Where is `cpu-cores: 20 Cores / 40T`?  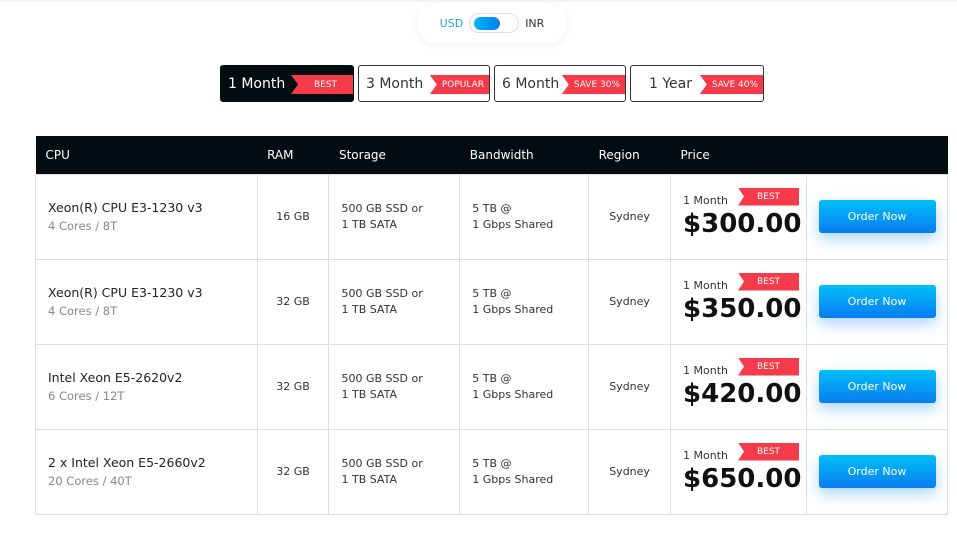
cpu-cores: 20 Cores / 40T is located at coordinates (90, 481).